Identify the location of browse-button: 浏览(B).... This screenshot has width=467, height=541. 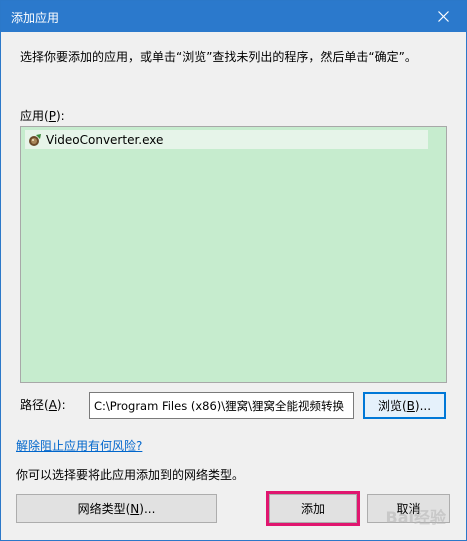
(404, 405).